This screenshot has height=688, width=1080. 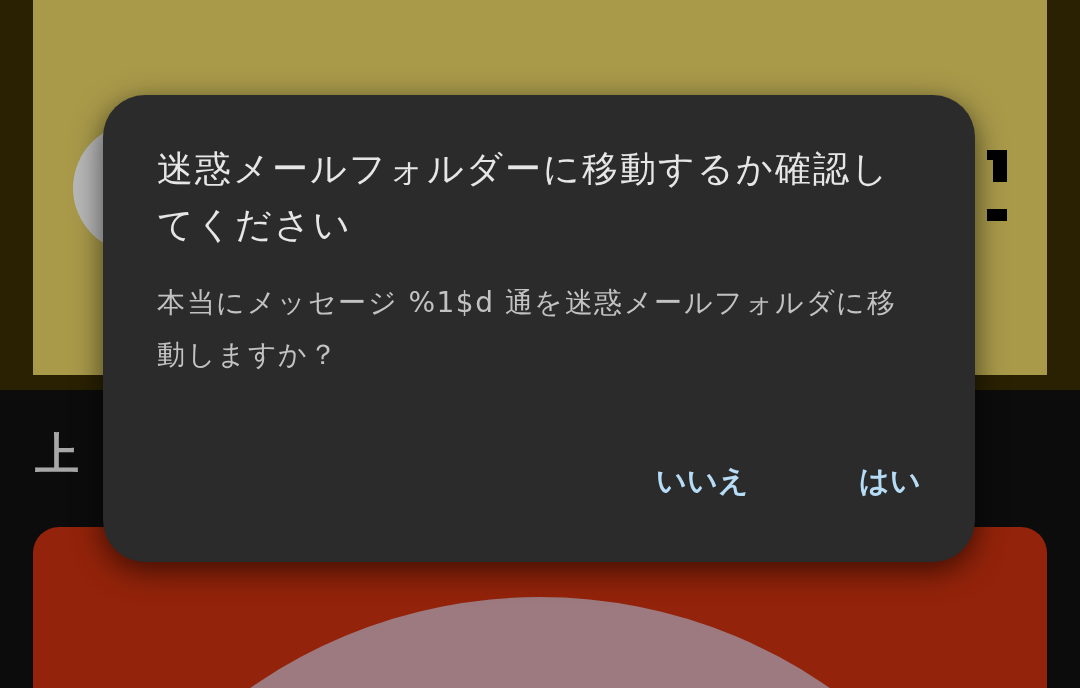 What do you see at coordinates (702, 481) in the screenshot?
I see `dialog-button: いいえ` at bounding box center [702, 481].